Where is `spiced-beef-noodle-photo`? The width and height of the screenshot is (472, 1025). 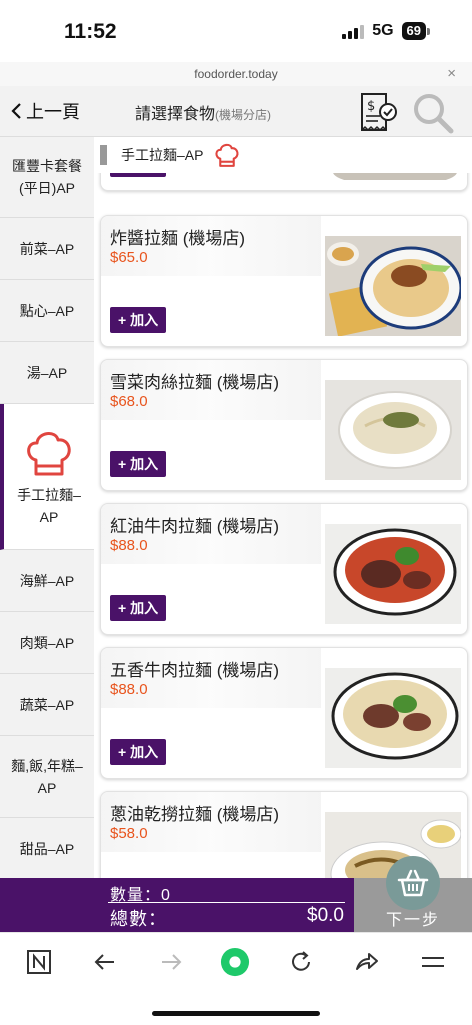
spiced-beef-noodle-photo is located at coordinates (393, 718).